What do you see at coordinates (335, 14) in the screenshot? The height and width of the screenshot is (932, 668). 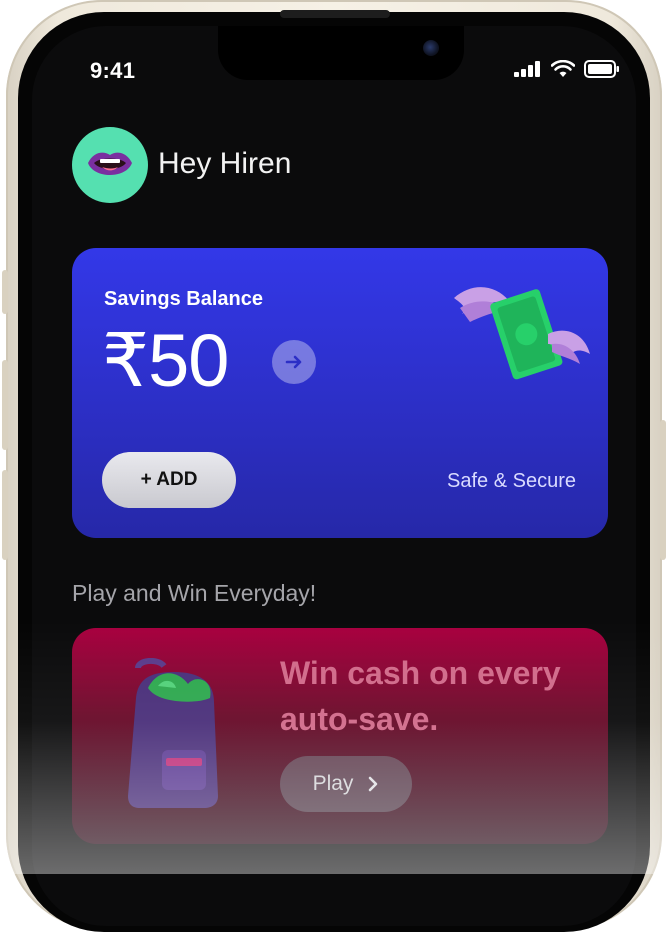 I see `speaker-grille` at bounding box center [335, 14].